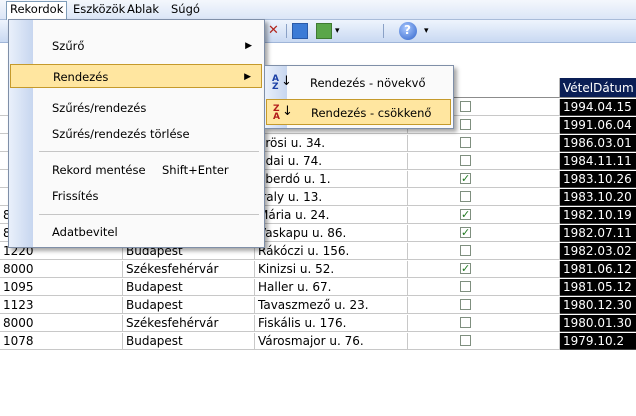 The height and width of the screenshot is (416, 636). I want to click on cell-street: őrösi u. 34., so click(331, 143).